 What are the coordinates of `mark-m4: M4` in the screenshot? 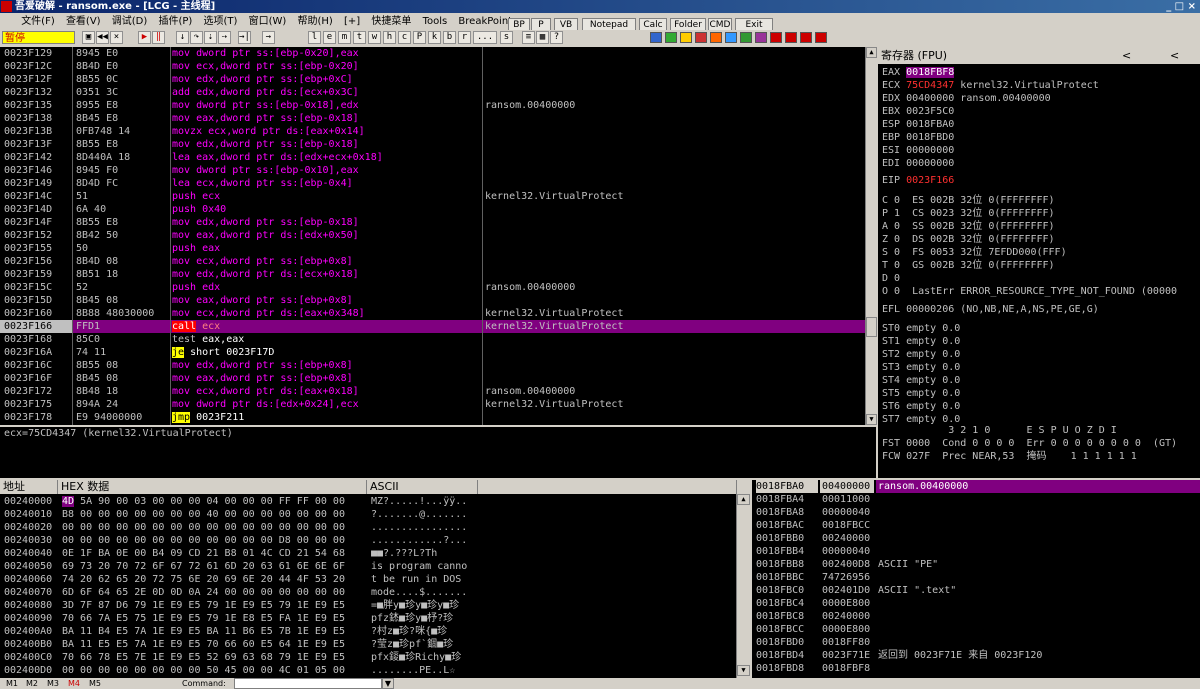 It's located at (74, 683).